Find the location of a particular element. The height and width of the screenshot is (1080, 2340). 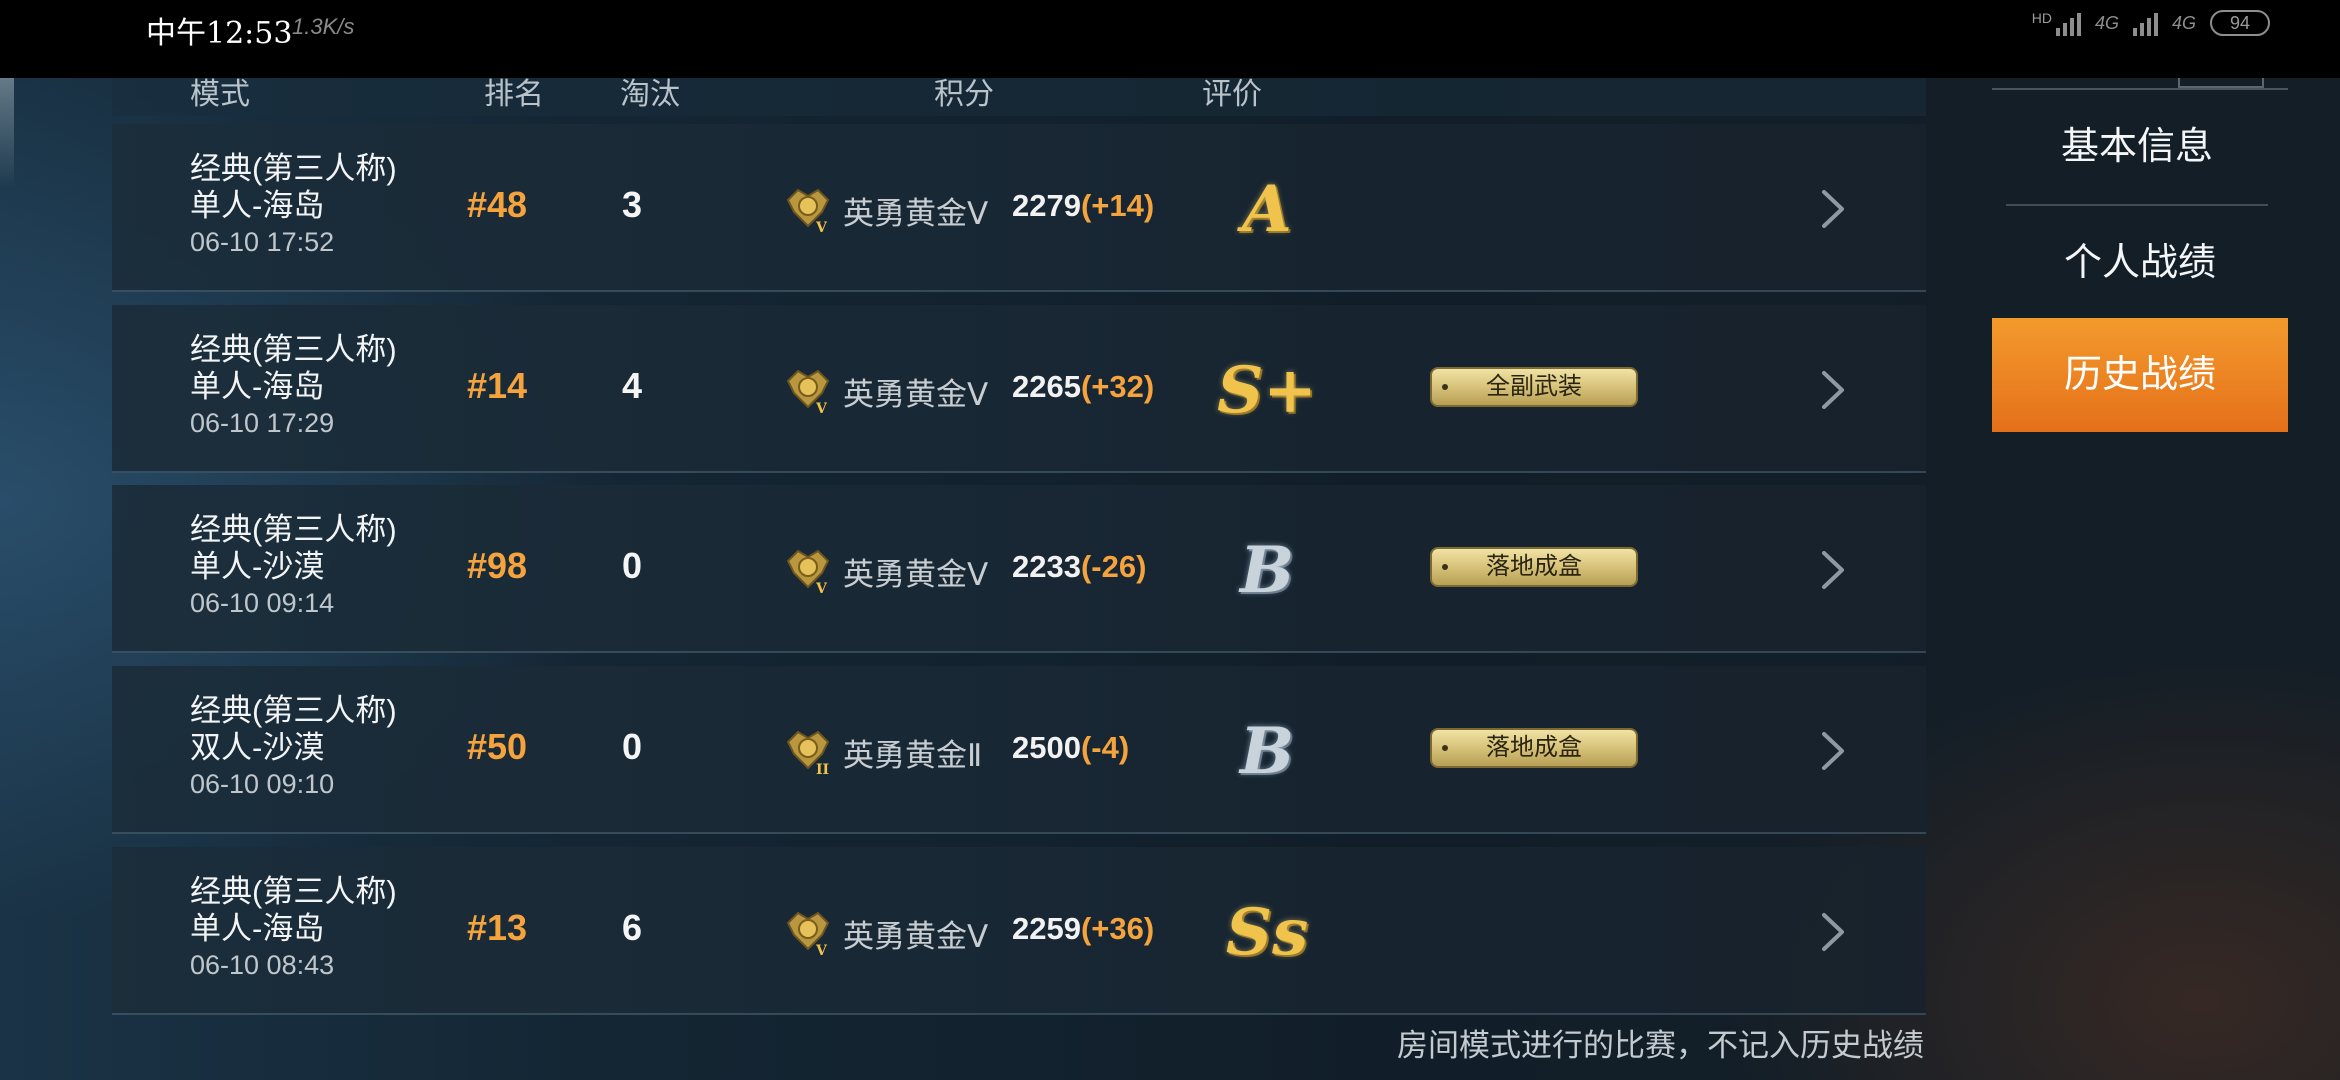

rank-value: #14 is located at coordinates (497, 385).